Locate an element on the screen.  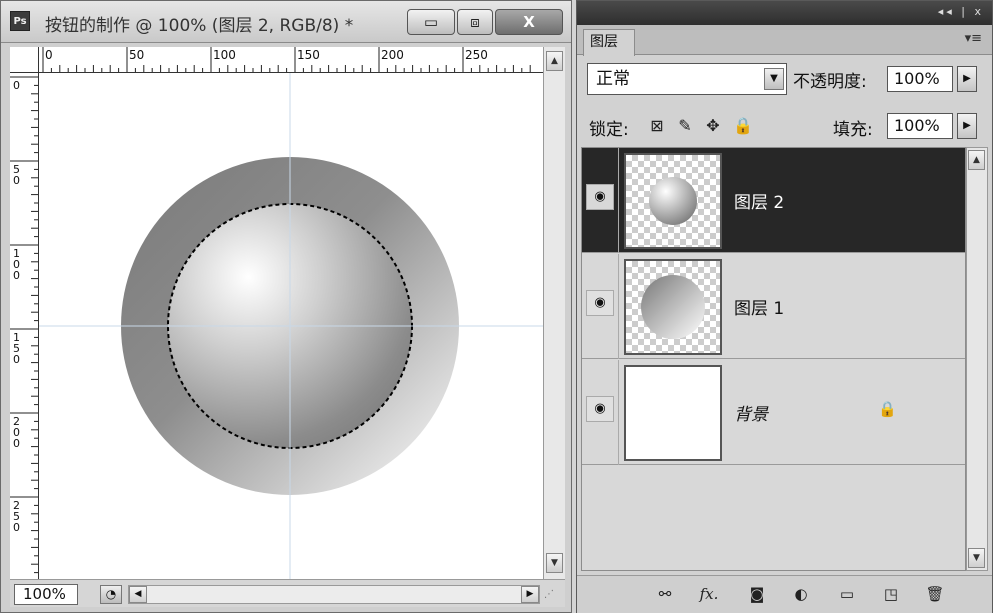
scroll-left-button: ◀ is located at coordinates (138, 594).